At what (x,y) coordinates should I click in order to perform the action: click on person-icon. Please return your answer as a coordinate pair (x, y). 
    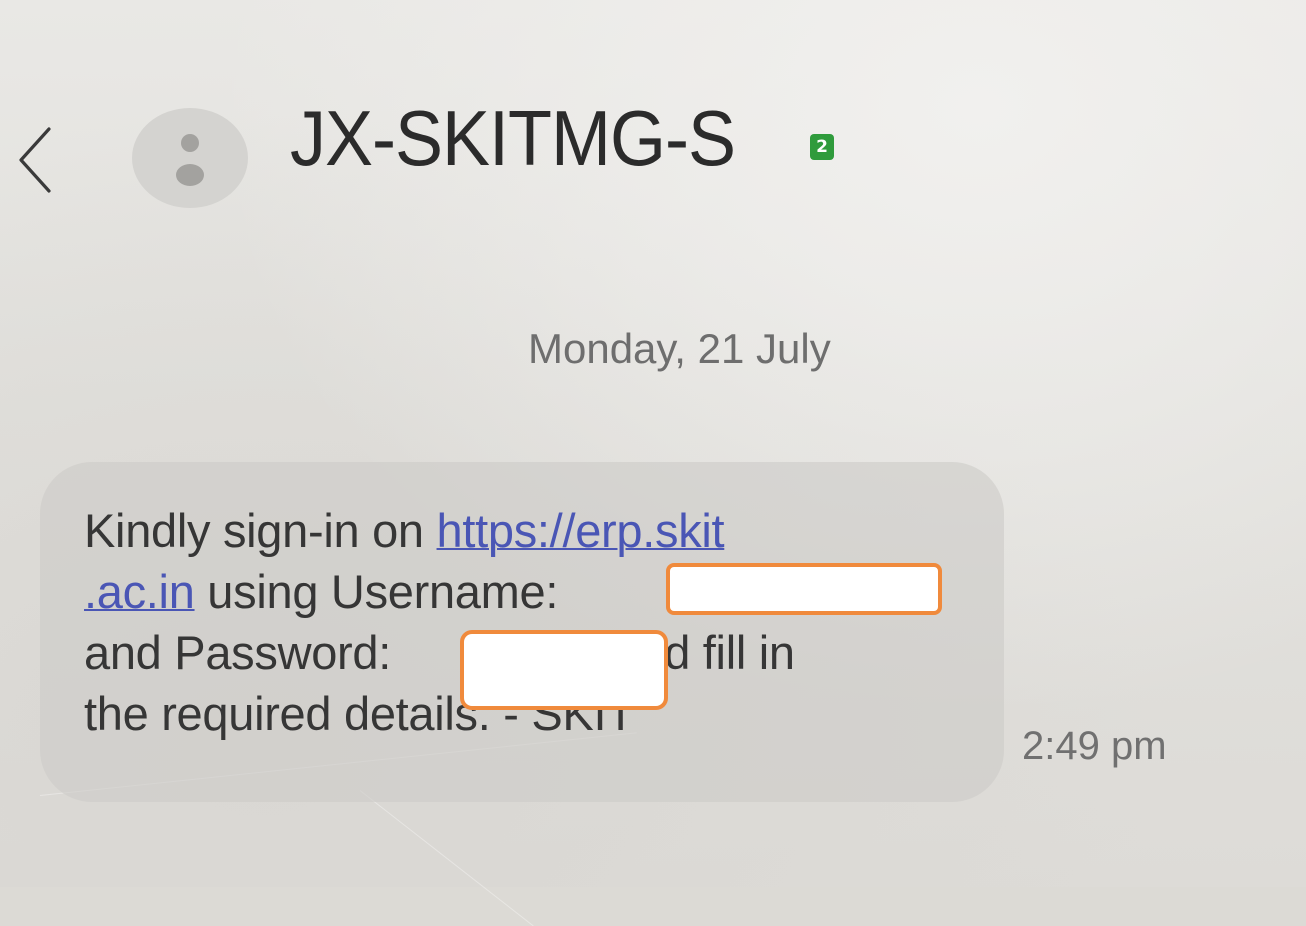
    Looking at the image, I should click on (190, 160).